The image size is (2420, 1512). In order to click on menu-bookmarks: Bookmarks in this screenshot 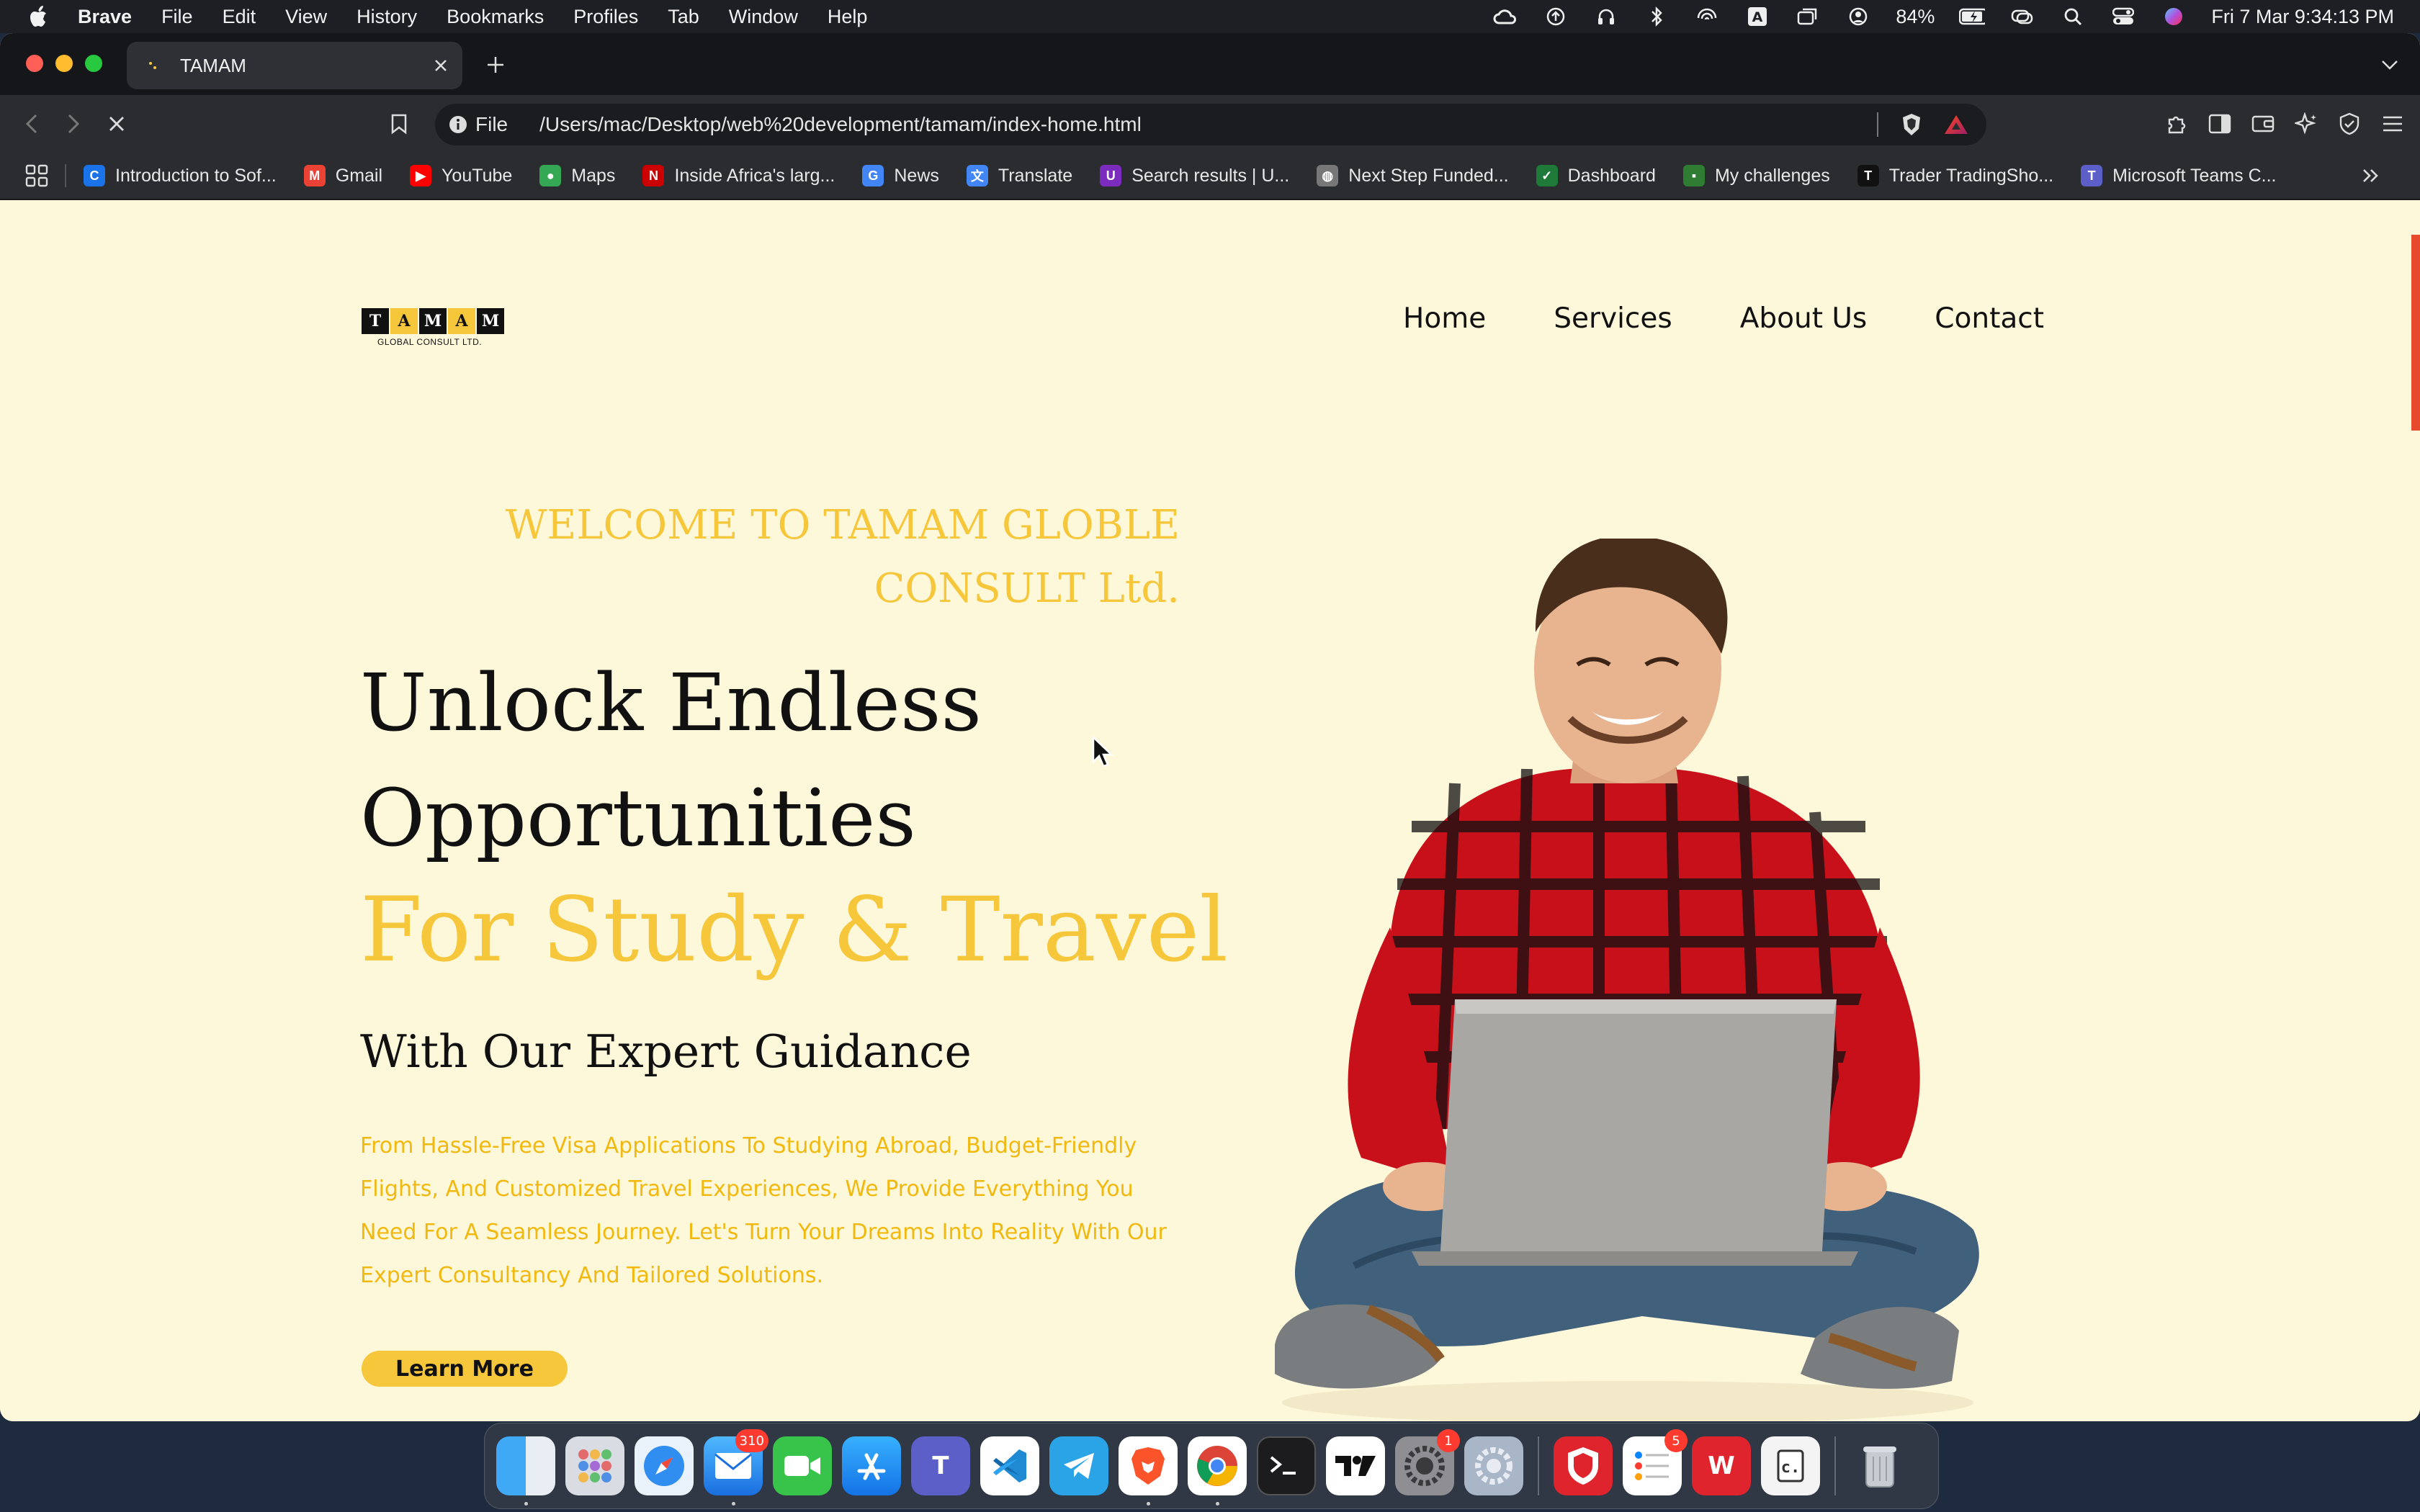, I will do `click(496, 17)`.